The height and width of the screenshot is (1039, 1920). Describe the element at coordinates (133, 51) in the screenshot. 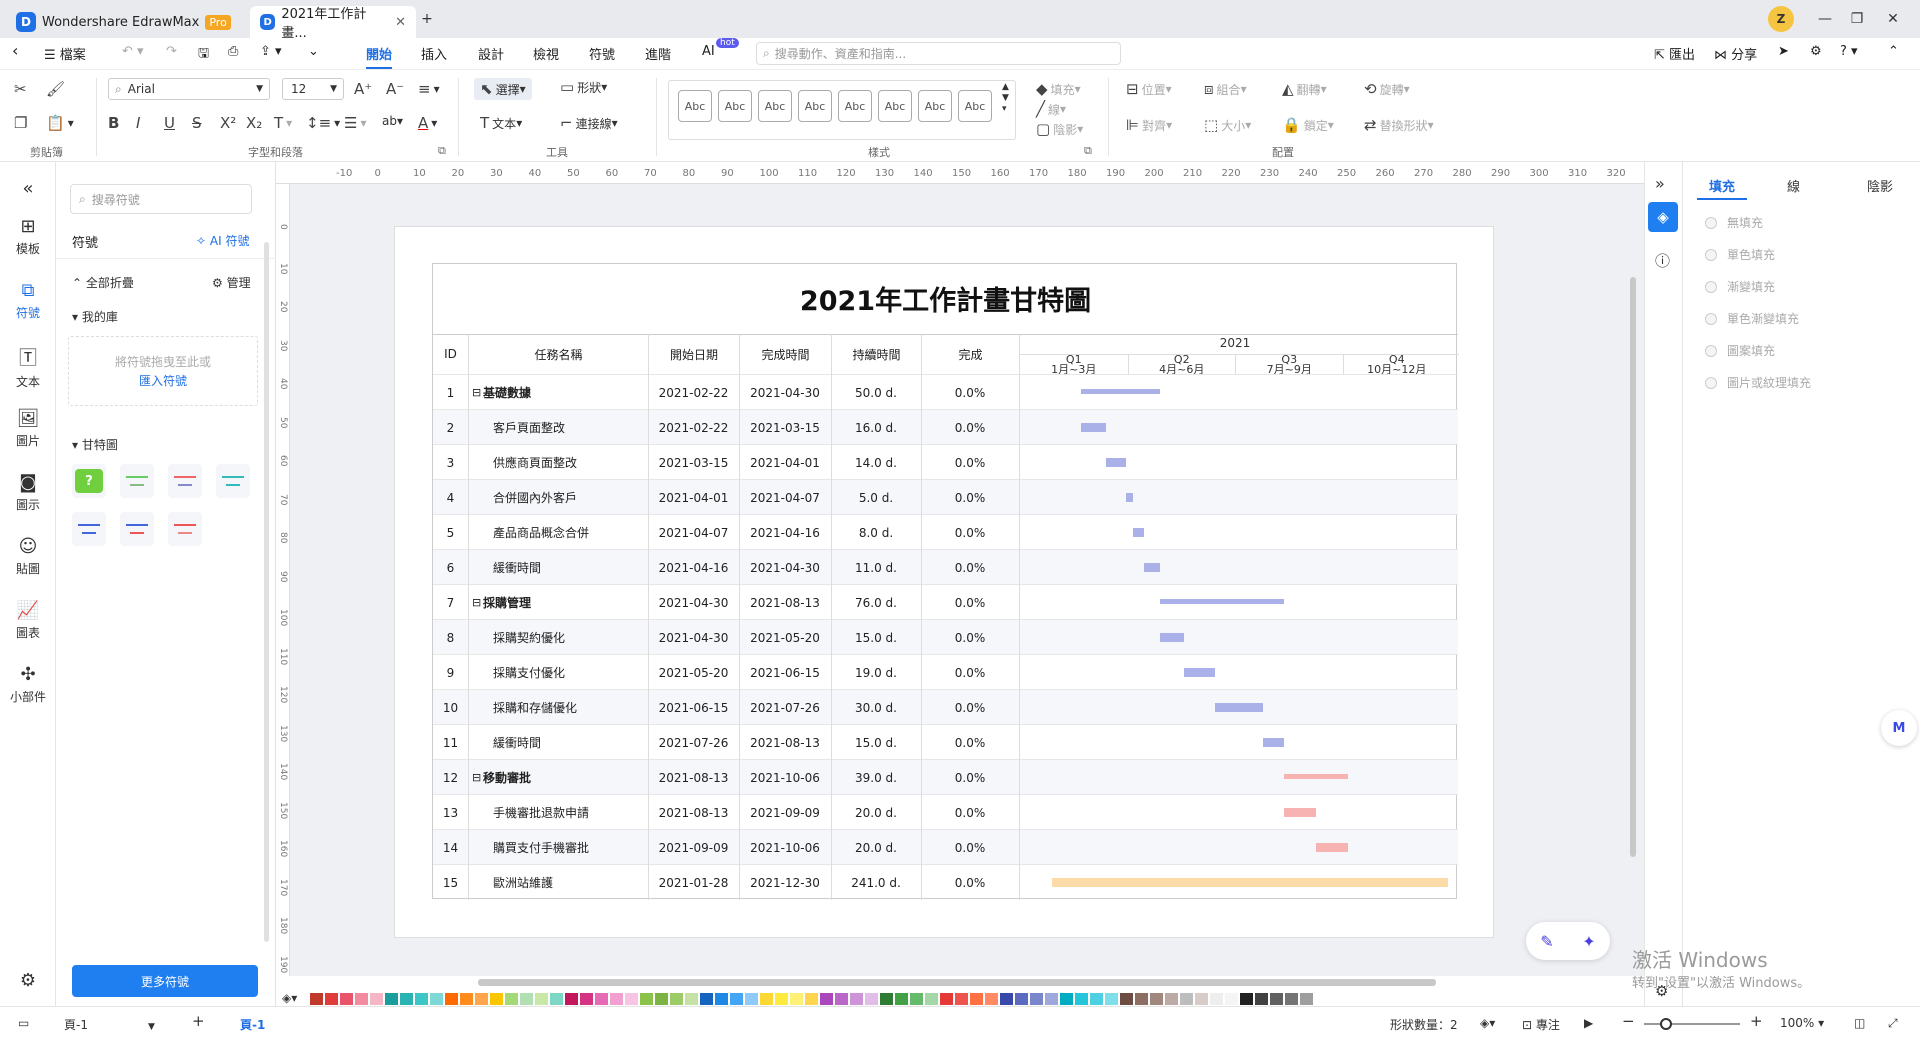

I see `undo-icon: ↶ ▾` at that location.